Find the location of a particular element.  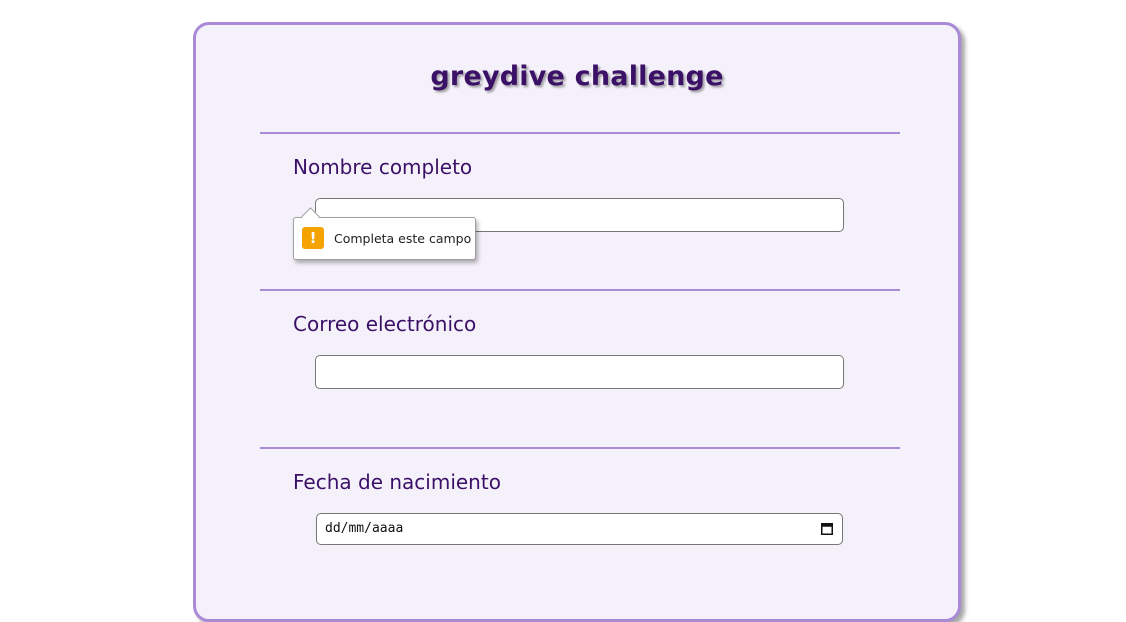

birthdate-input: dd/mm/aaaa is located at coordinates (579, 529).